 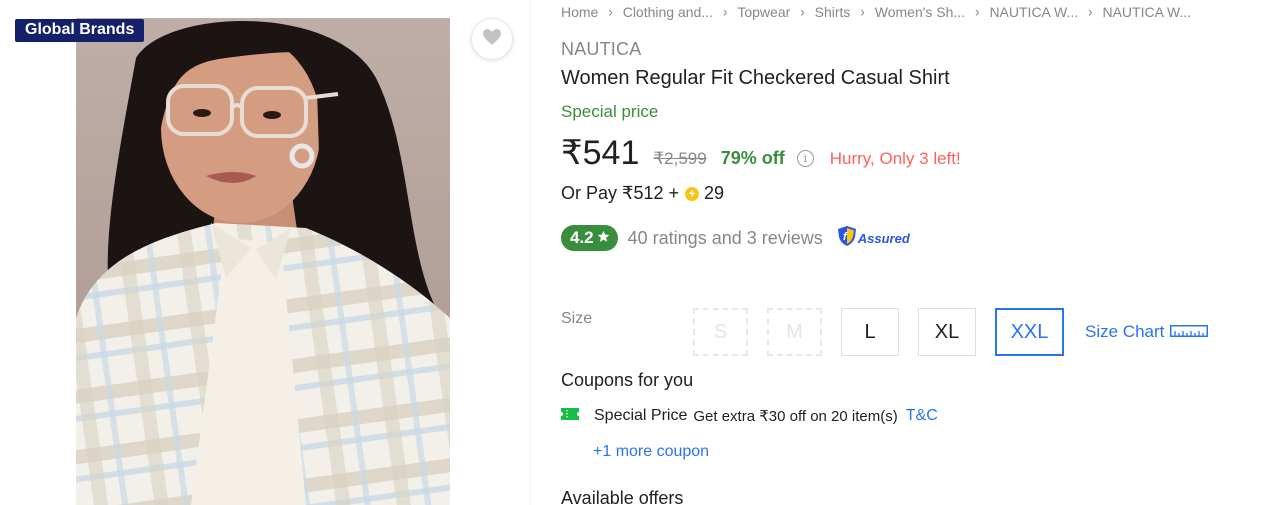 I want to click on rating-badge: 4.2, so click(x=589, y=238).